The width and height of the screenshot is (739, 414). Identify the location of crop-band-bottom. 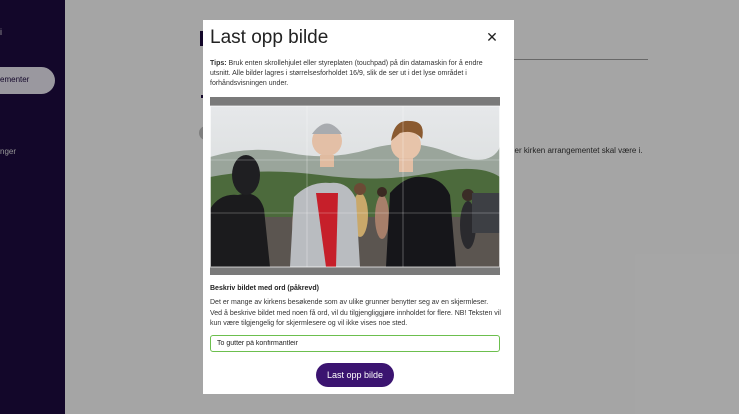
(355, 271).